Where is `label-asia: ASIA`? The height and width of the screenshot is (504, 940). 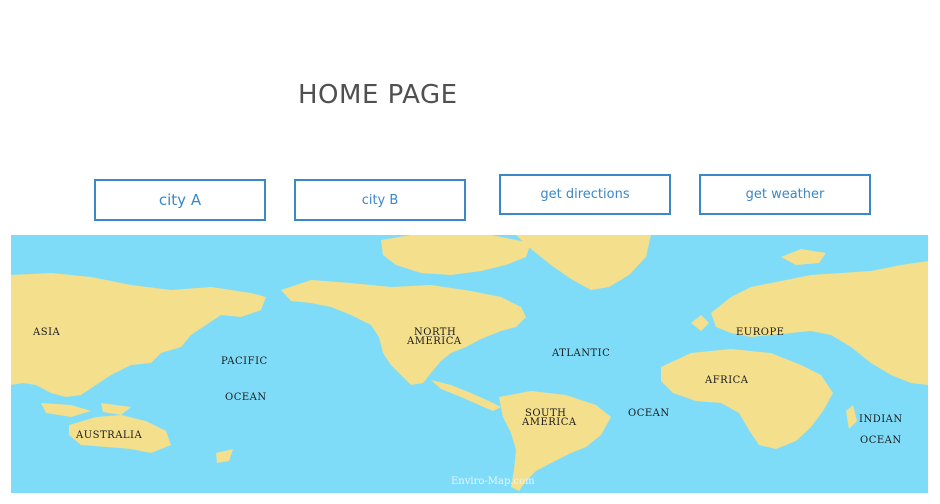
label-asia: ASIA is located at coordinates (47, 332).